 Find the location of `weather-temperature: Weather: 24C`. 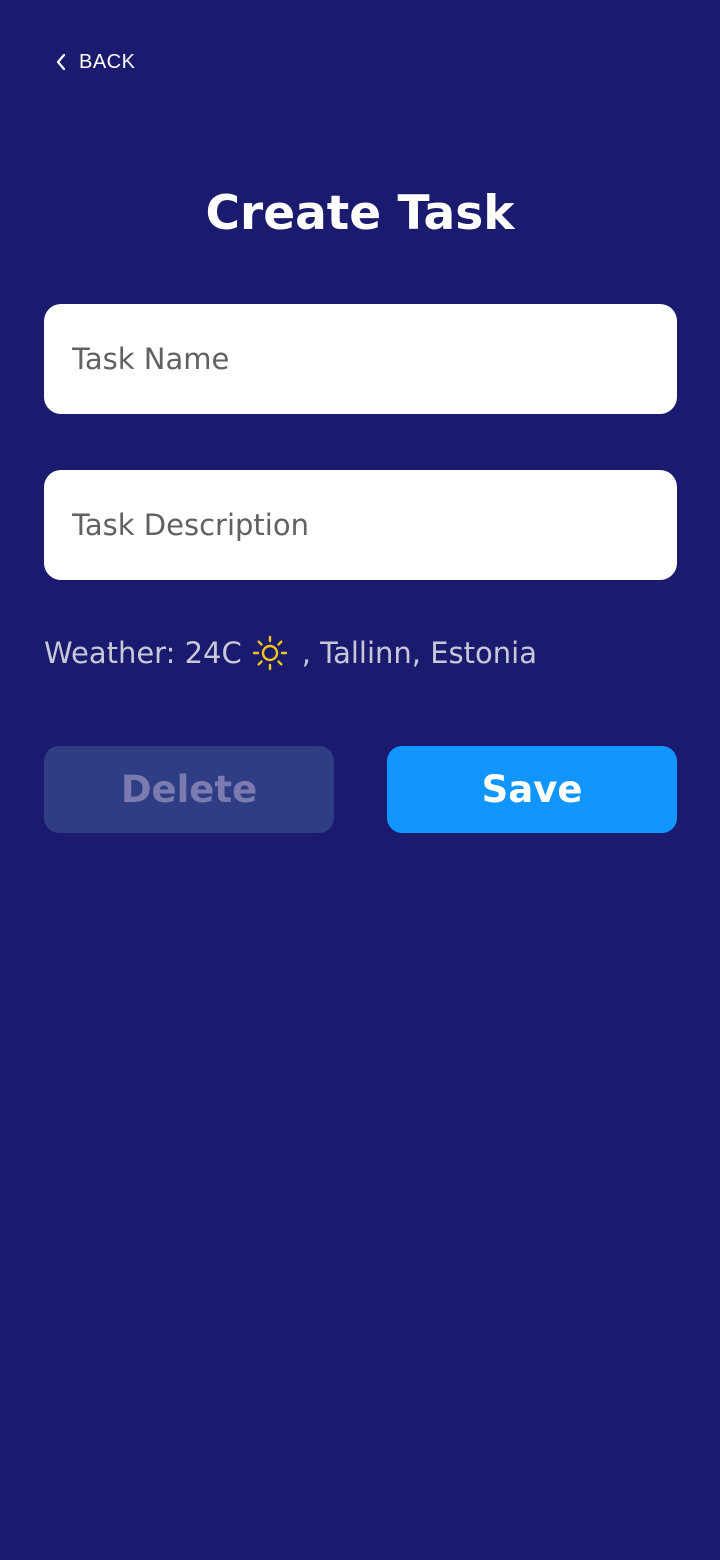

weather-temperature: Weather: 24C is located at coordinates (143, 653).